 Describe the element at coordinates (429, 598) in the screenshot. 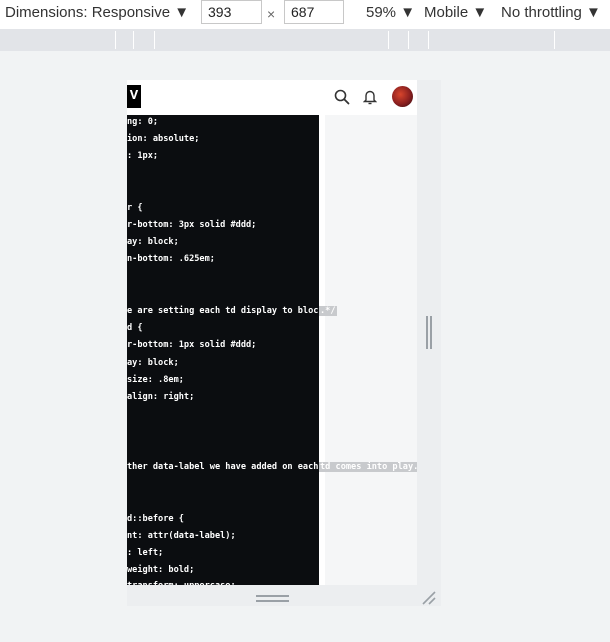

I see `resize-corner-icon` at that location.